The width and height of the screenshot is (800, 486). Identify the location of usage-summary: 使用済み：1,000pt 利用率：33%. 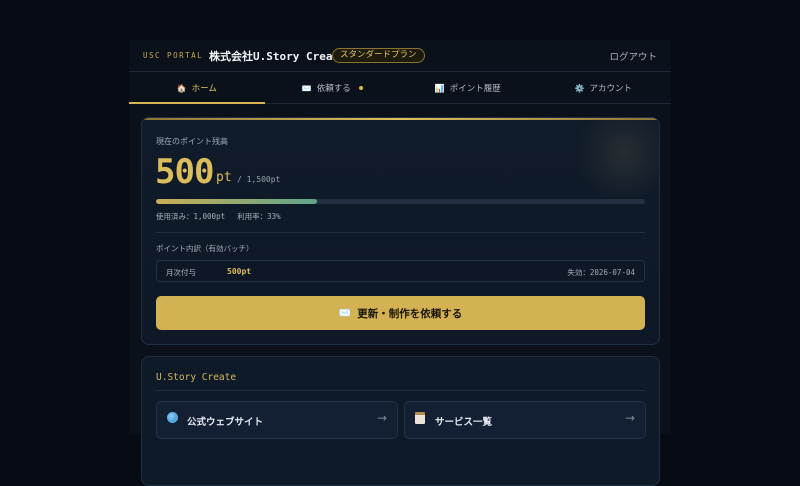
(218, 216).